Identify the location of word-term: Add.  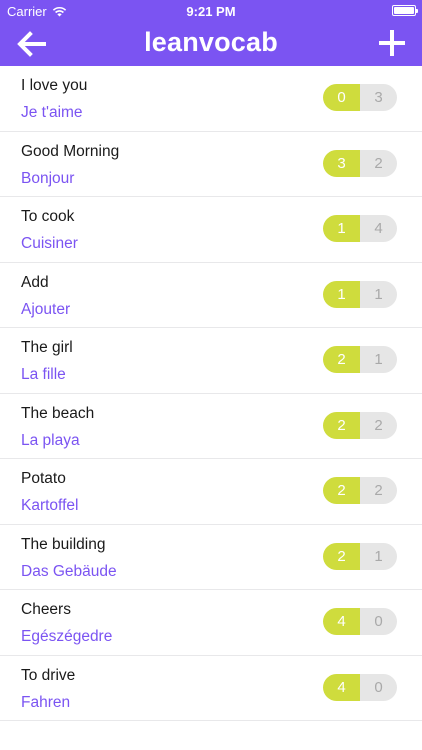
(35, 282).